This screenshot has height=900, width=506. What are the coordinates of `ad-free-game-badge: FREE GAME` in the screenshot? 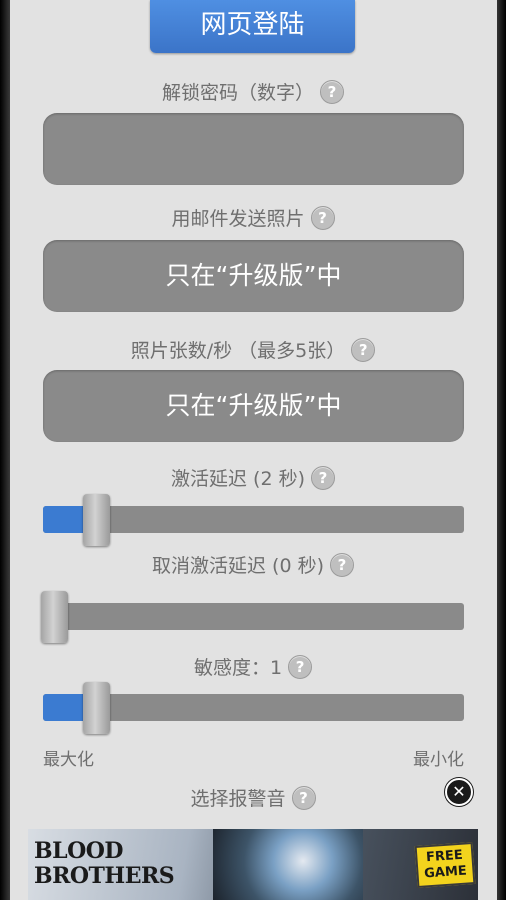 It's located at (445, 865).